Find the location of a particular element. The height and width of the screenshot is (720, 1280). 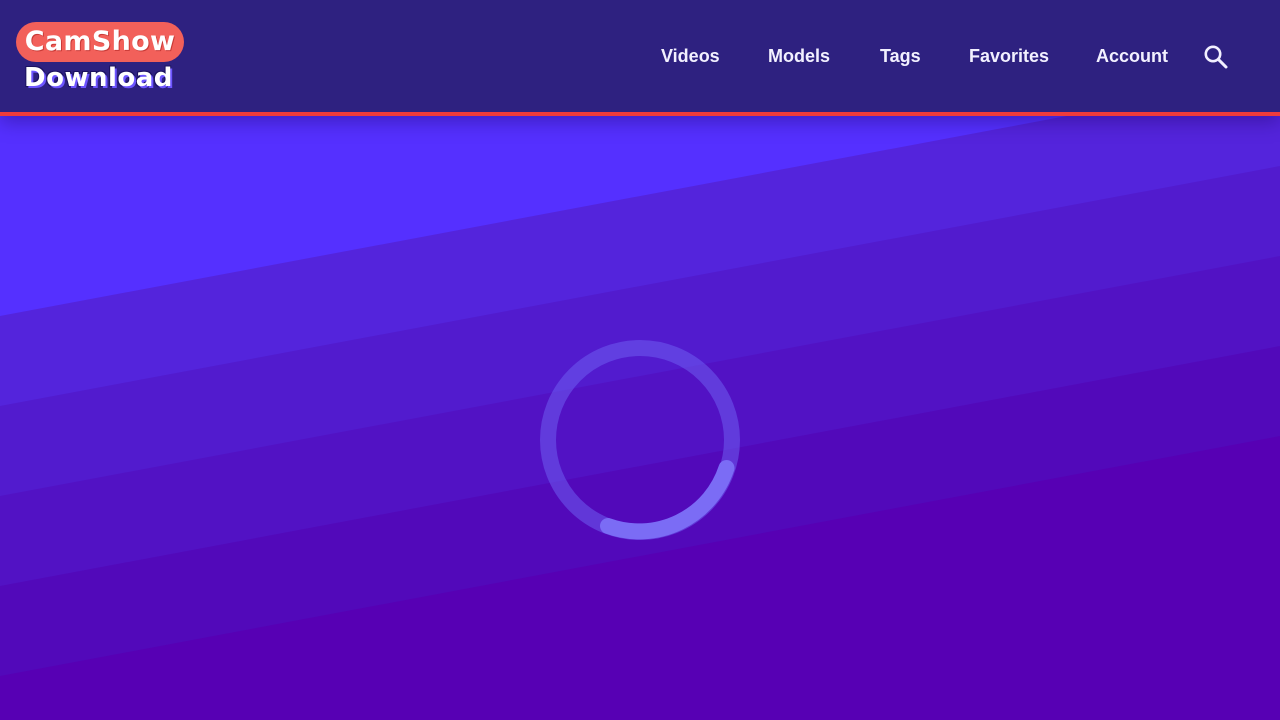

nav-item-models: Models is located at coordinates (799, 56).